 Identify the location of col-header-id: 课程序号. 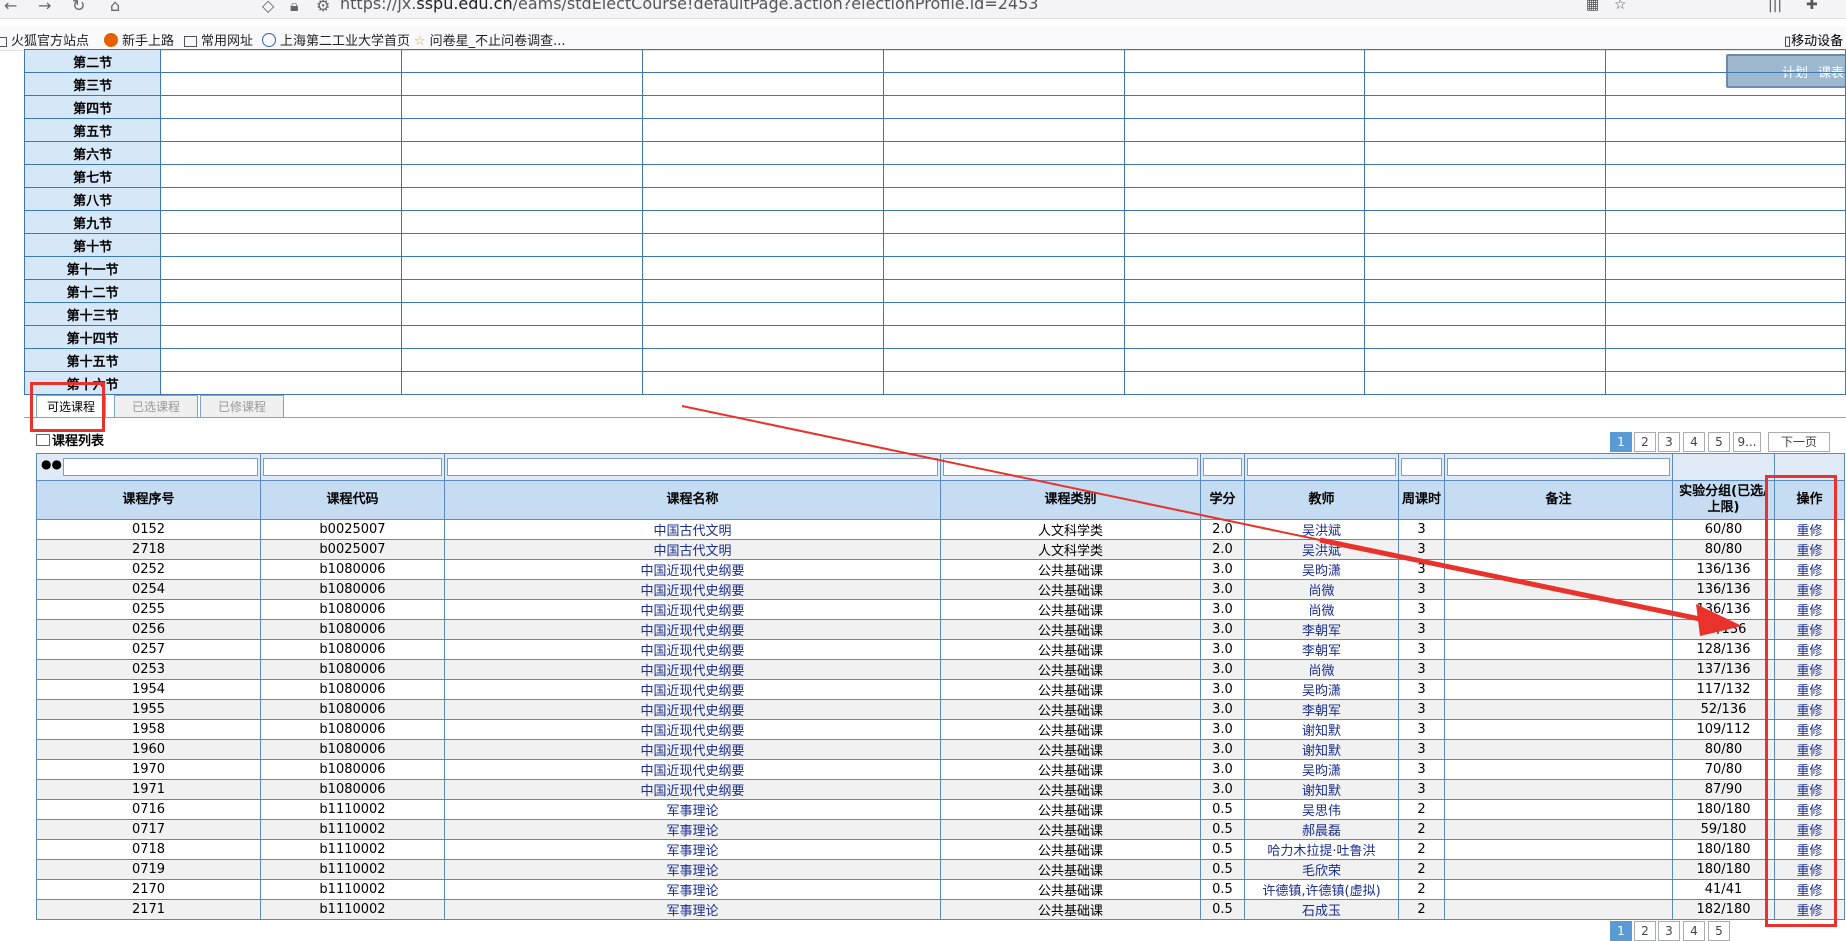
(148, 500).